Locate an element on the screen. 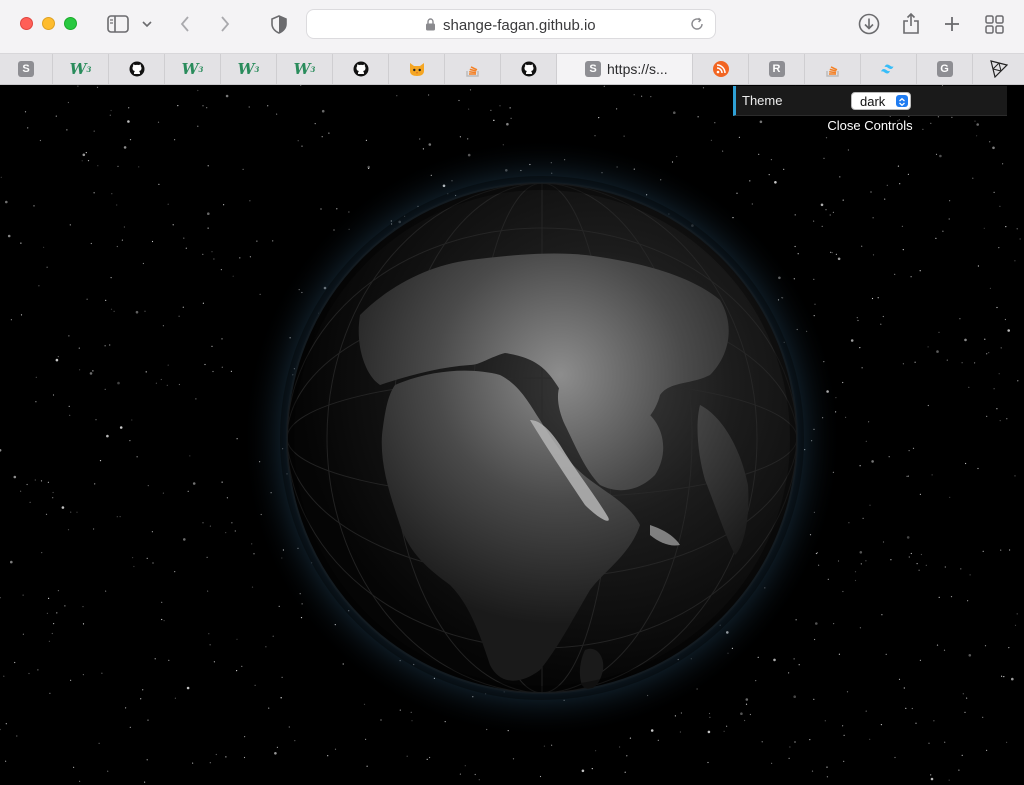 The height and width of the screenshot is (785, 1024). chevron-down-icon is located at coordinates (147, 24).